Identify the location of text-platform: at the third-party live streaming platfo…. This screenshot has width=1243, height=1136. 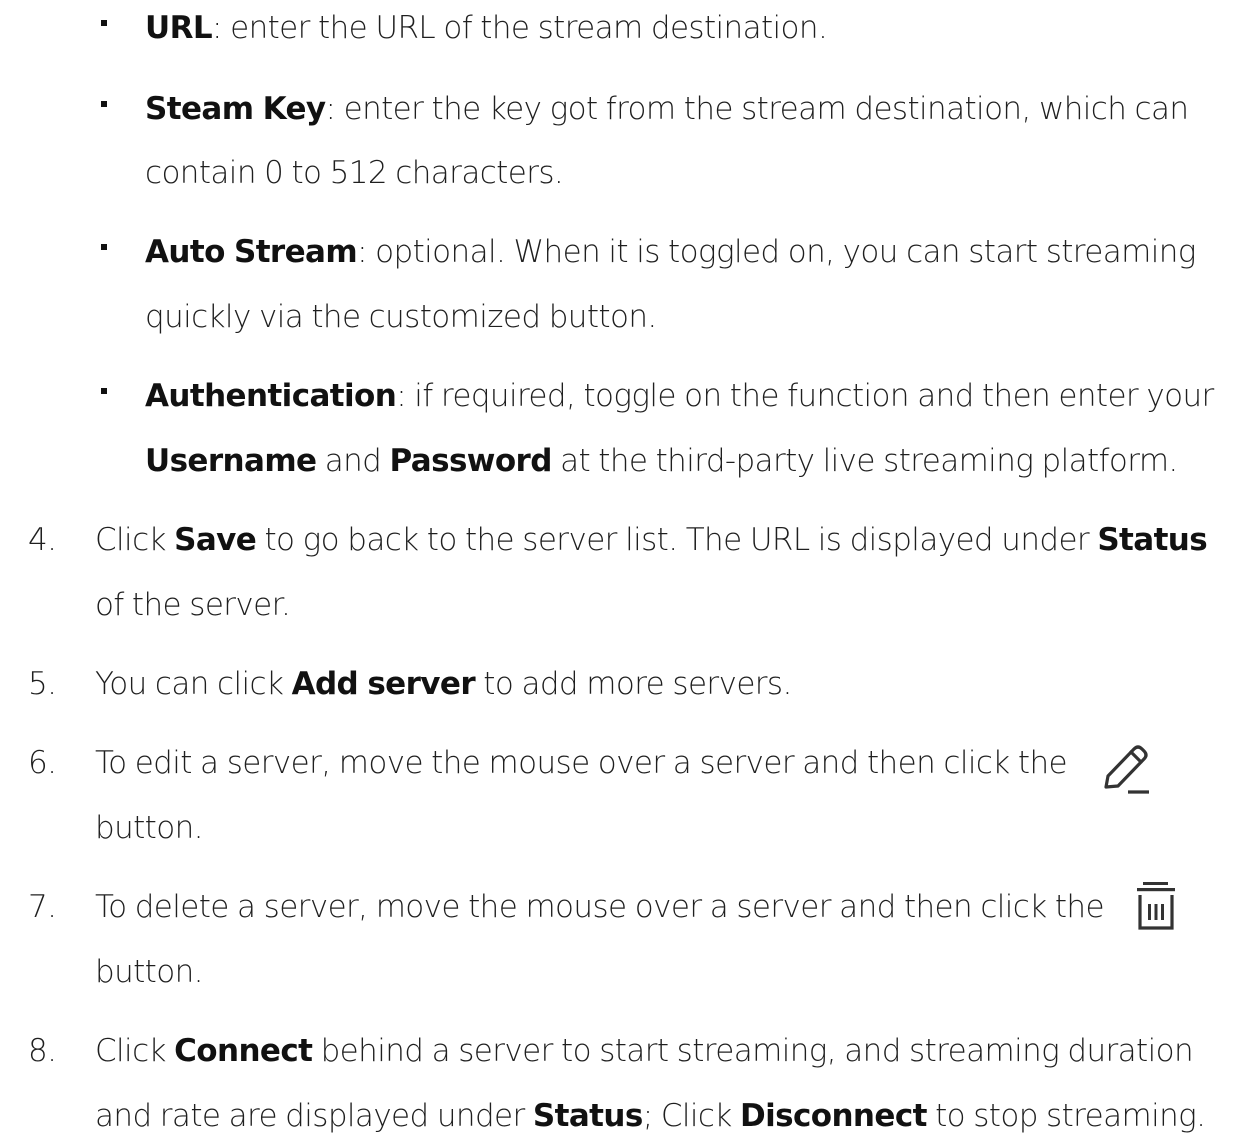
(864, 461).